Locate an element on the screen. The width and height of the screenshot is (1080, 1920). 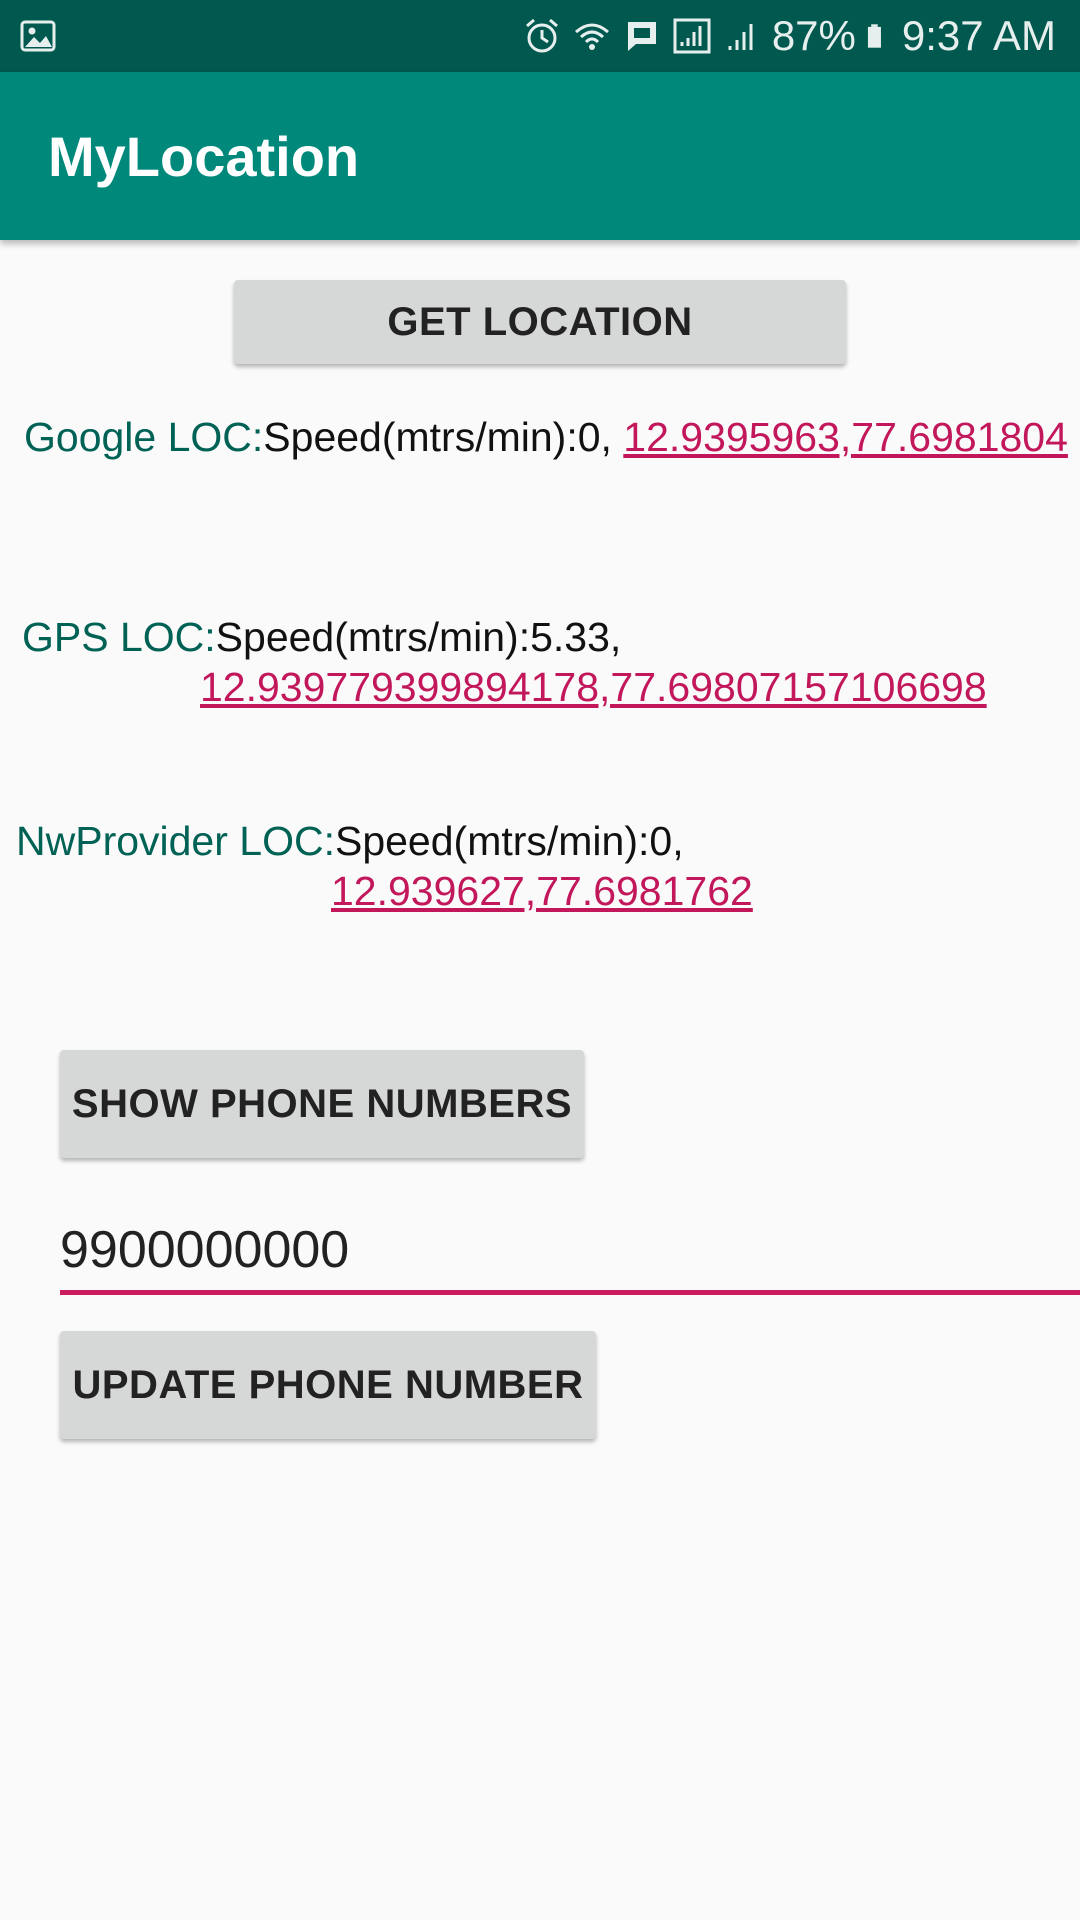
network-location-speed: Speed(mtrs/min):0, is located at coordinates (509, 841).